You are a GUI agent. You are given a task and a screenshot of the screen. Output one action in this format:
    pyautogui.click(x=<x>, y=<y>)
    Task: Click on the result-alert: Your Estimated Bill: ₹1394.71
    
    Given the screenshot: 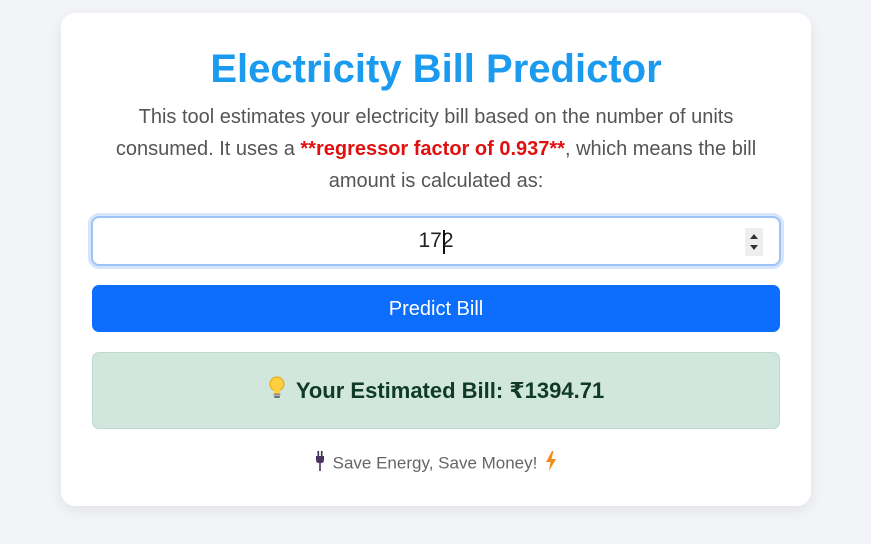 What is the action you would take?
    pyautogui.click(x=436, y=390)
    